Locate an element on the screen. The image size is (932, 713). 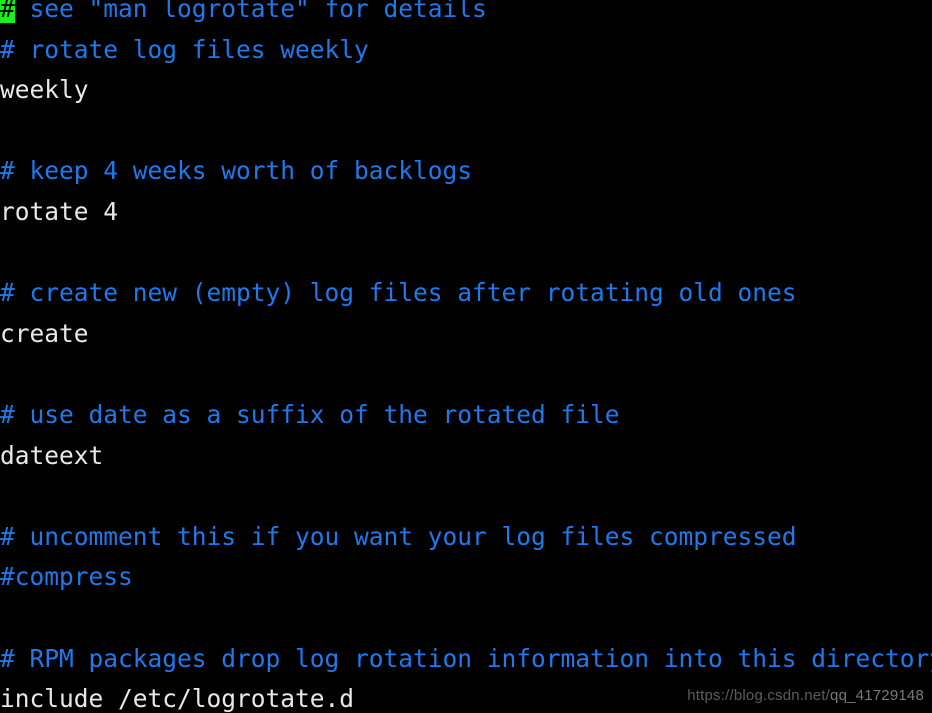
terminal-line: create is located at coordinates (466, 334).